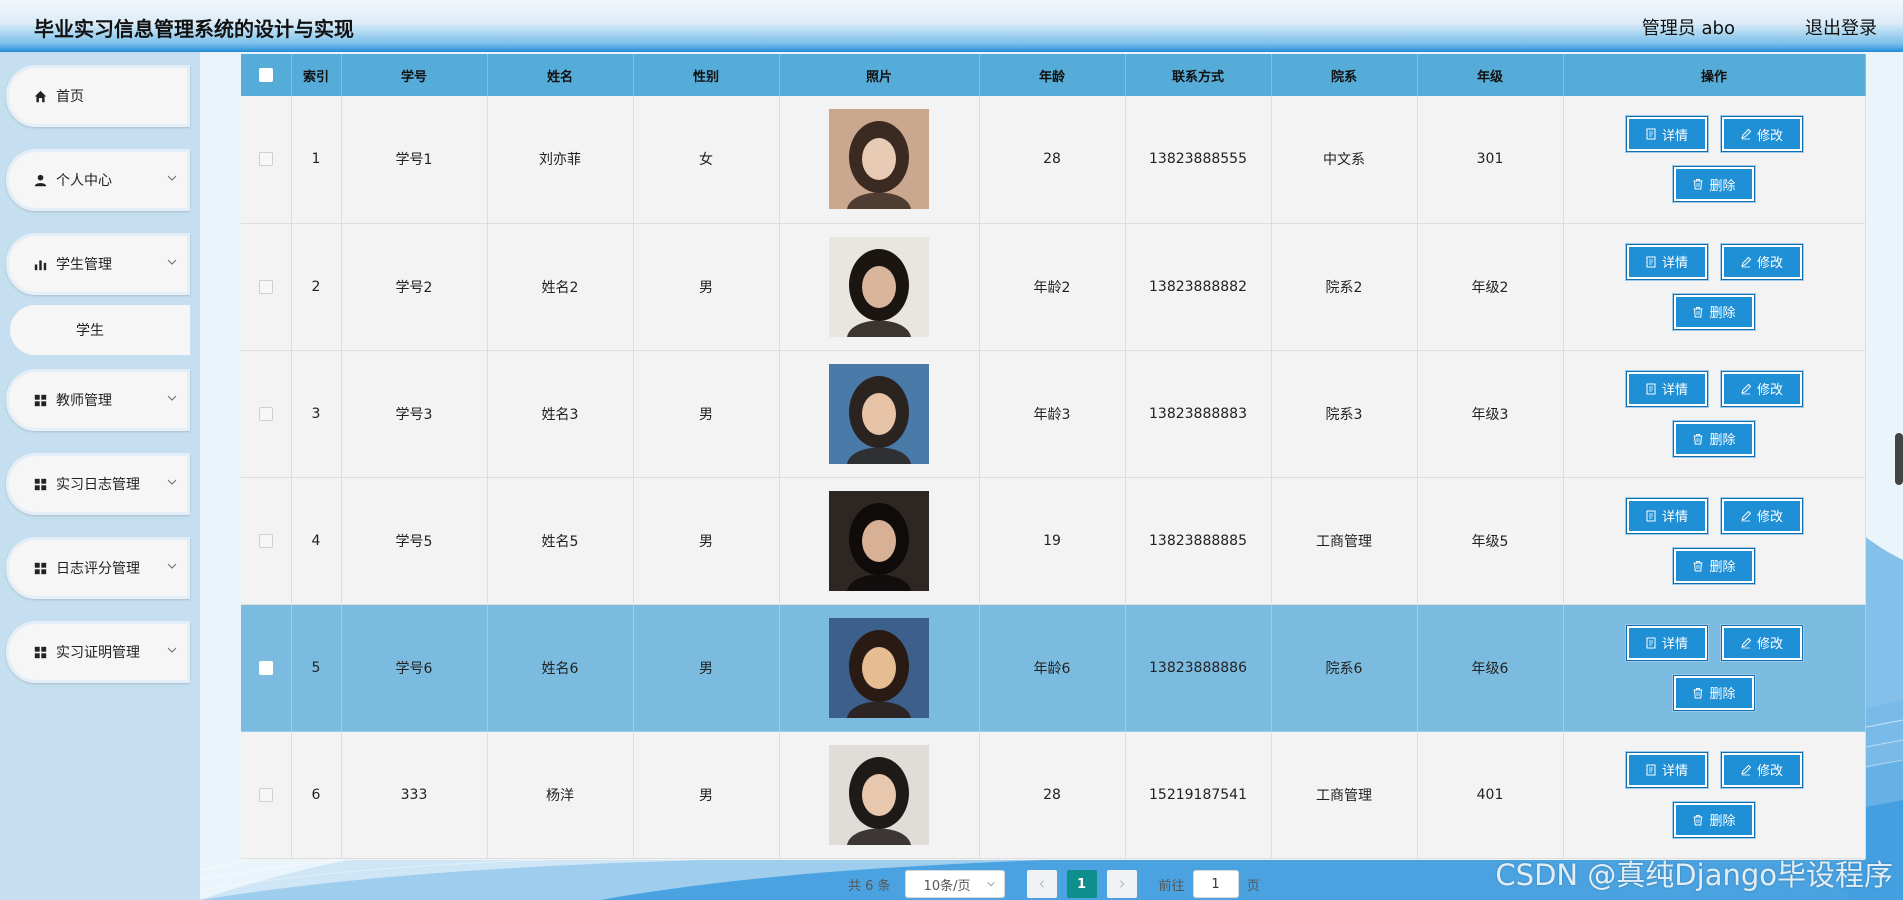  I want to click on chevron-right-icon, so click(1122, 884).